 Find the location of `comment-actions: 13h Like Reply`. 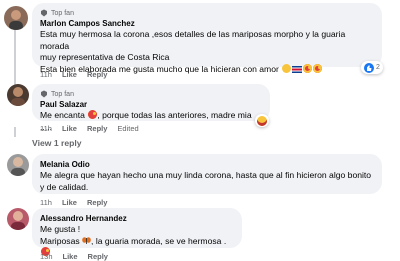

comment-actions: 13h Like Reply is located at coordinates (74, 256).